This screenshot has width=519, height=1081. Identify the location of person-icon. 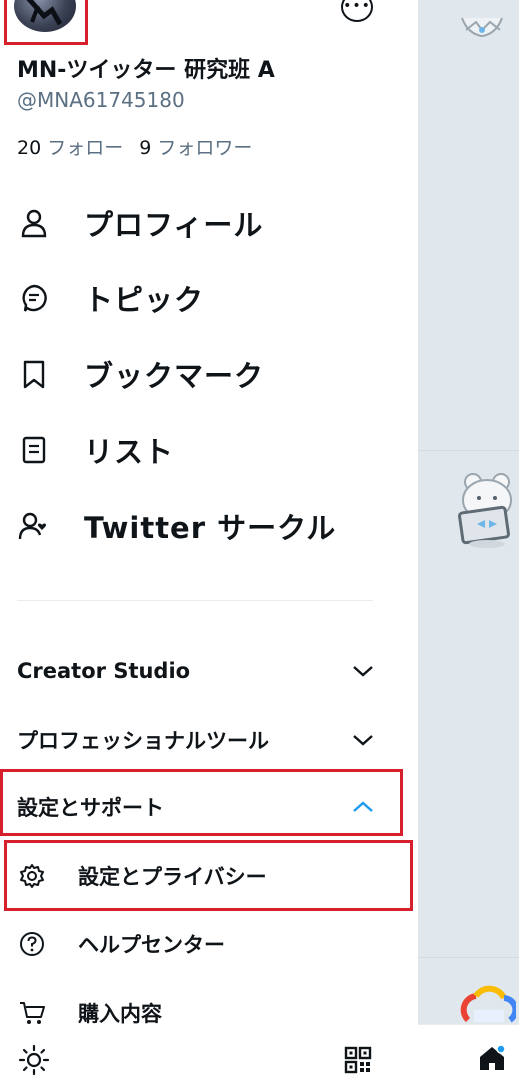
(34, 223).